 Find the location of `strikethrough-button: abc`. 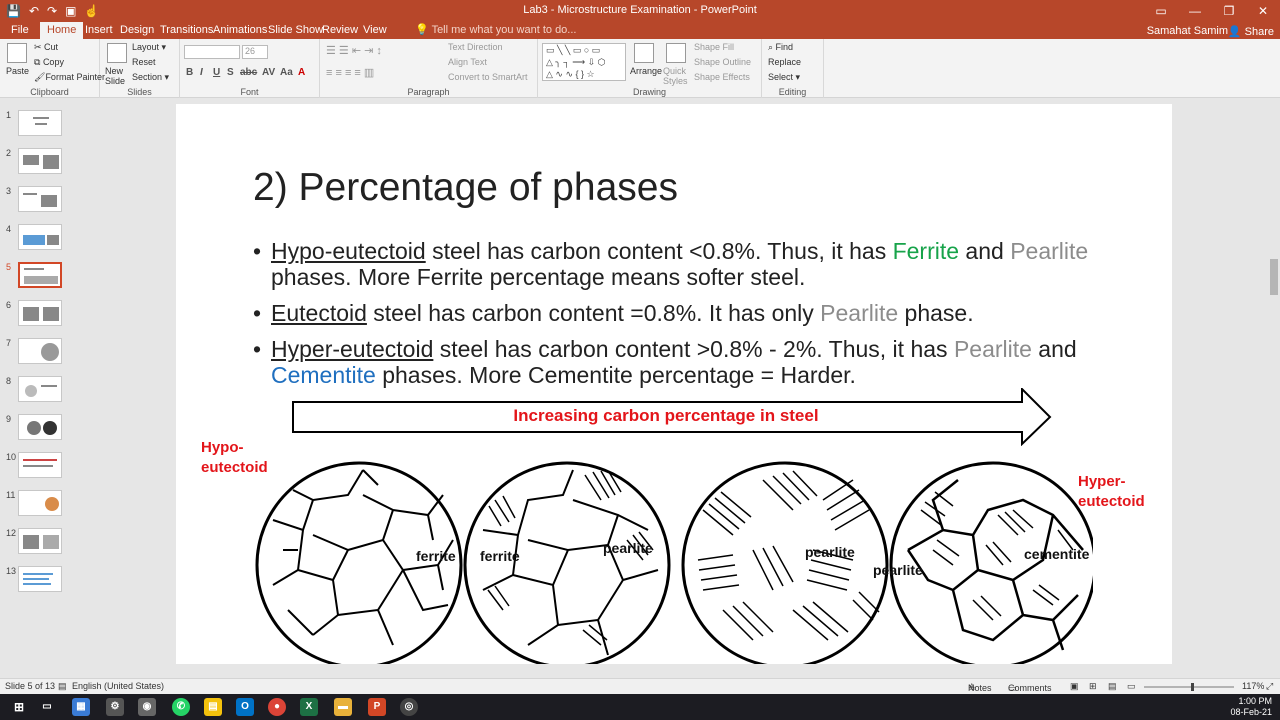

strikethrough-button: abc is located at coordinates (248, 72).